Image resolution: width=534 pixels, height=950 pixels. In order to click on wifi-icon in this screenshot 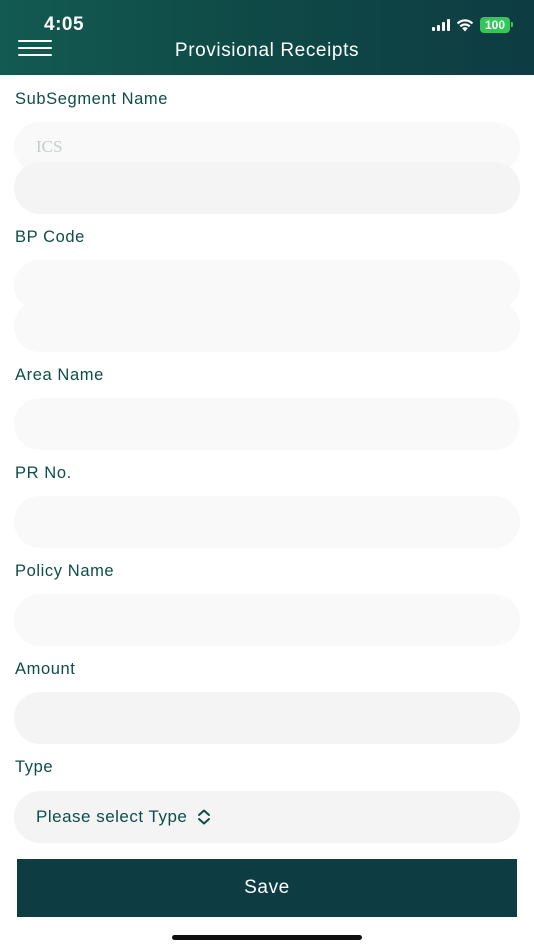, I will do `click(465, 24)`.